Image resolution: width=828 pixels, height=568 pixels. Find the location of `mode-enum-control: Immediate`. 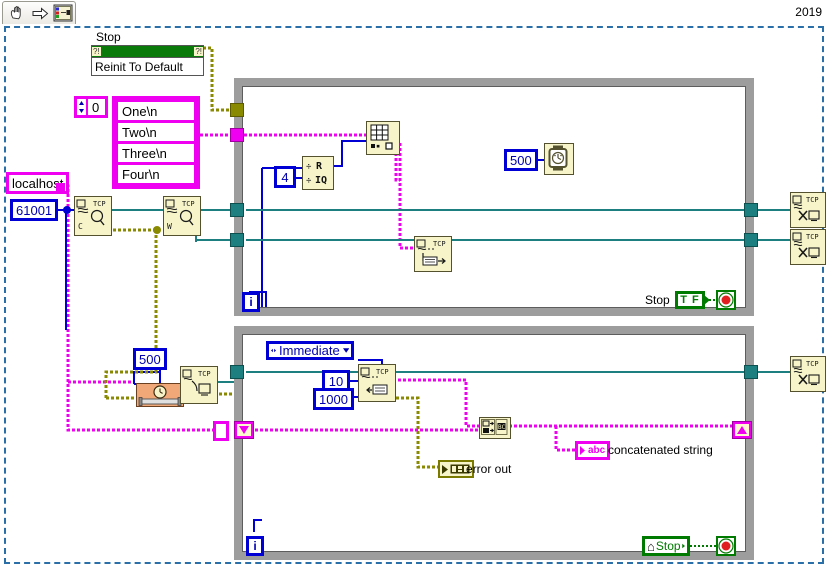

mode-enum-control: Immediate is located at coordinates (310, 350).